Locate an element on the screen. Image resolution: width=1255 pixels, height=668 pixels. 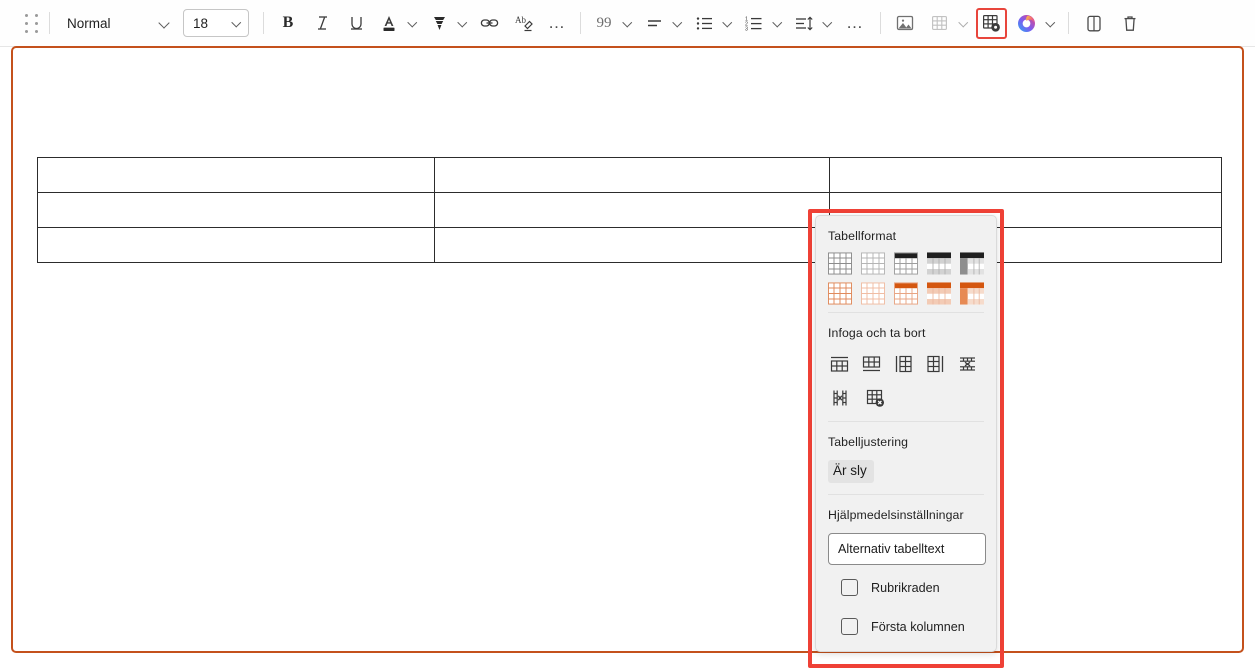
table-style-header-dark is located at coordinates (906, 263).